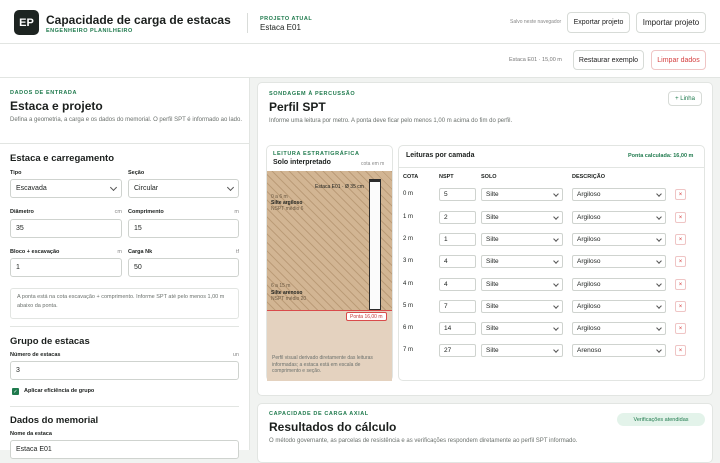 Image resolution: width=720 pixels, height=463 pixels. Describe the element at coordinates (448, 328) in the screenshot. I see `nspt-value: 14` at that location.